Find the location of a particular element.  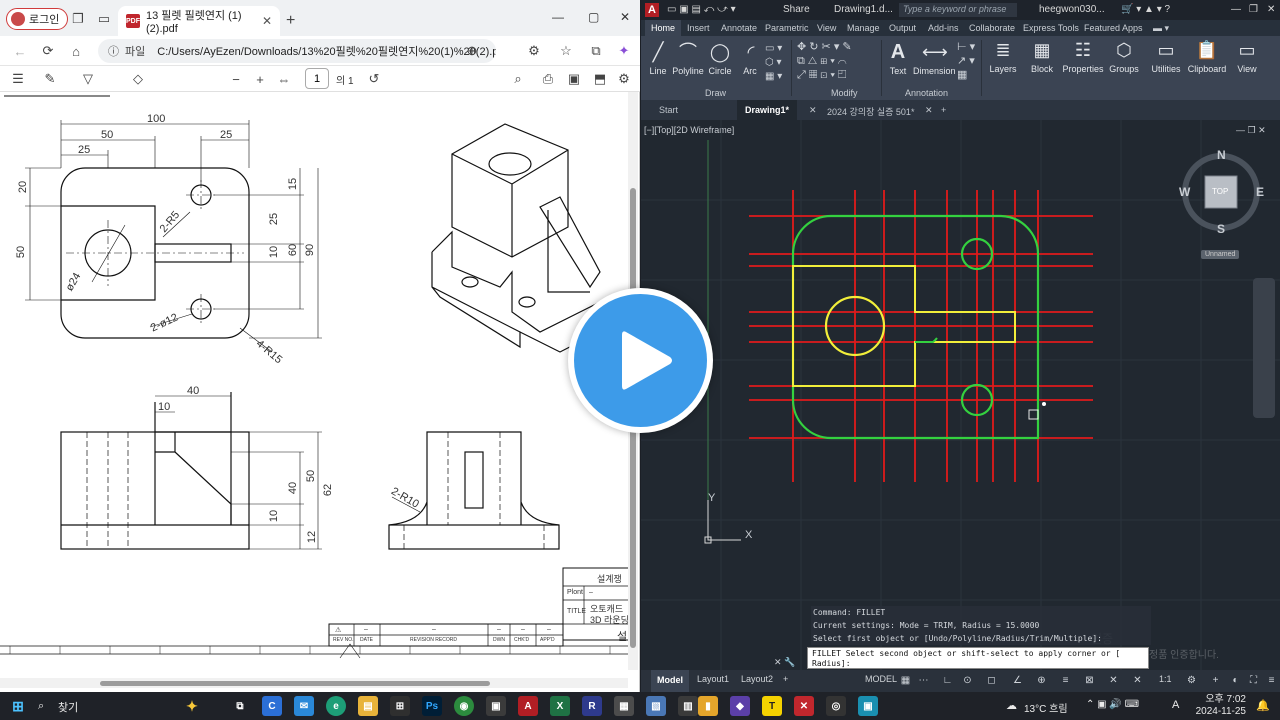

workspace-gear-icon: ⚙ is located at coordinates (1191, 680).